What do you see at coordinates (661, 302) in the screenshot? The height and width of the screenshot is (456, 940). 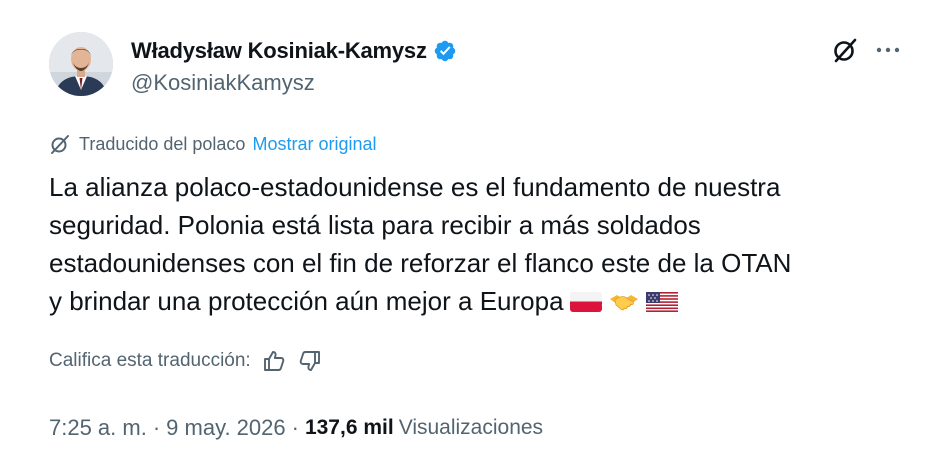 I see `usa-flag-emoji` at bounding box center [661, 302].